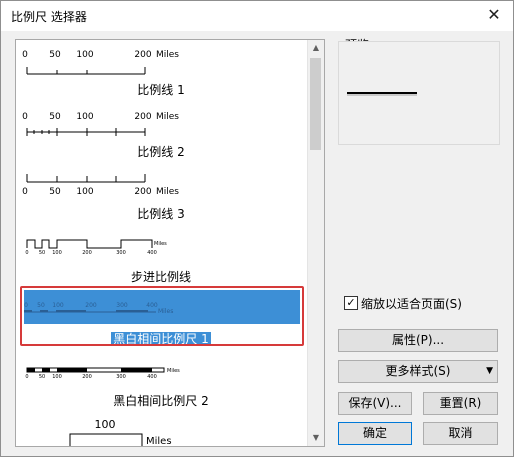  What do you see at coordinates (419, 93) in the screenshot?
I see `preview-box` at bounding box center [419, 93].